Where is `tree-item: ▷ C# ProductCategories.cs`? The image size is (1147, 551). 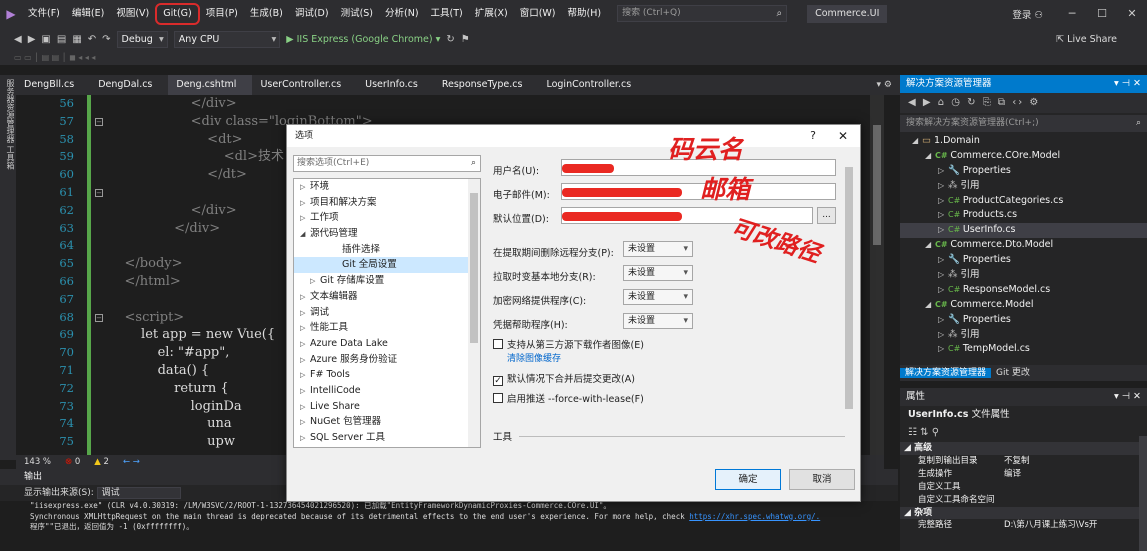
tree-item: ▷ C# ProductCategories.cs is located at coordinates (1023, 201).